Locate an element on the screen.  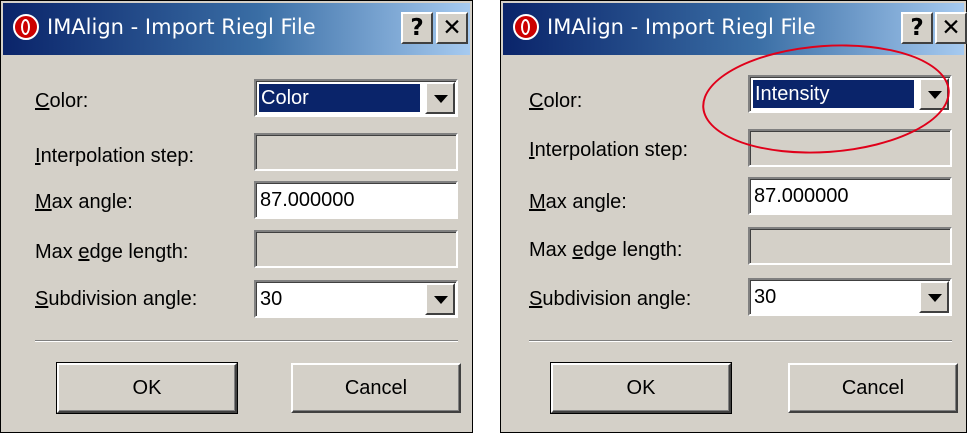
interpolation-step-field is located at coordinates (356, 152).